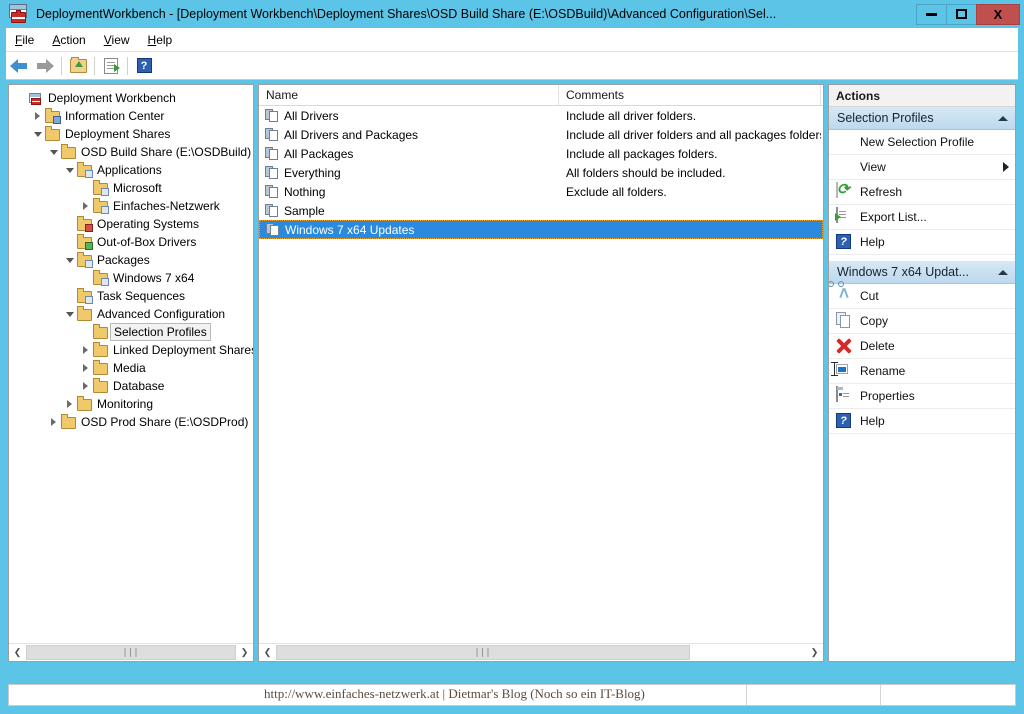 The height and width of the screenshot is (714, 1024). I want to click on tree-item-osd-prod-share-e-osdprod: OSD Prod Share (E:\OSDProd), so click(131, 422).